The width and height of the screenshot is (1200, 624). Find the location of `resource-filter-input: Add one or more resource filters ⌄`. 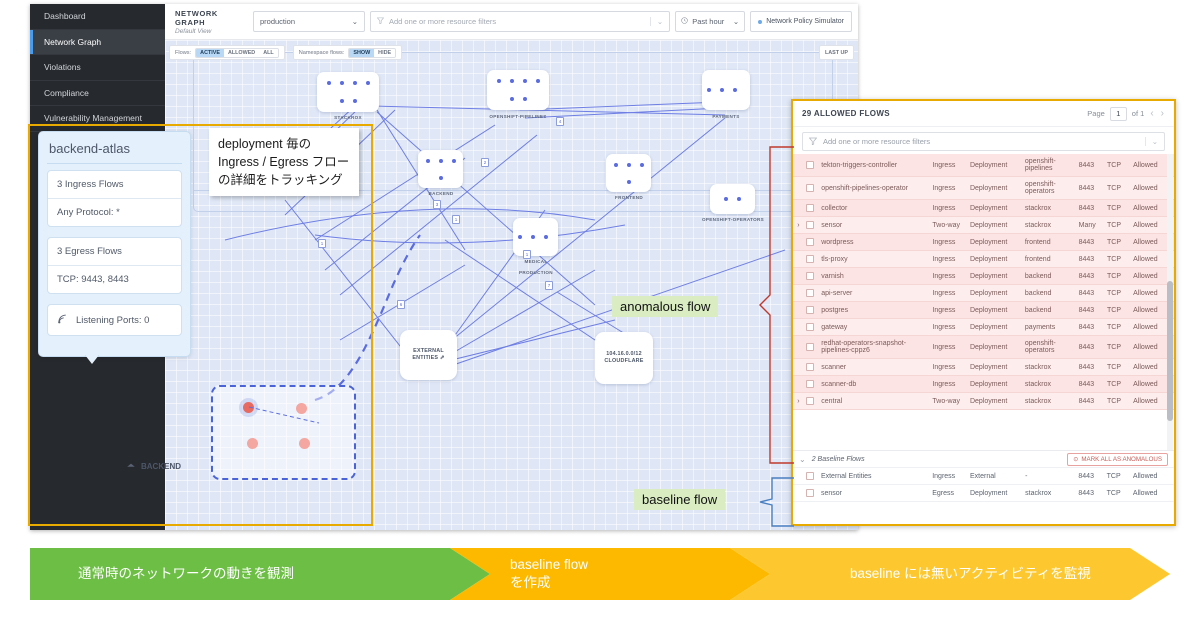

resource-filter-input: Add one or more resource filters ⌄ is located at coordinates (520, 21).